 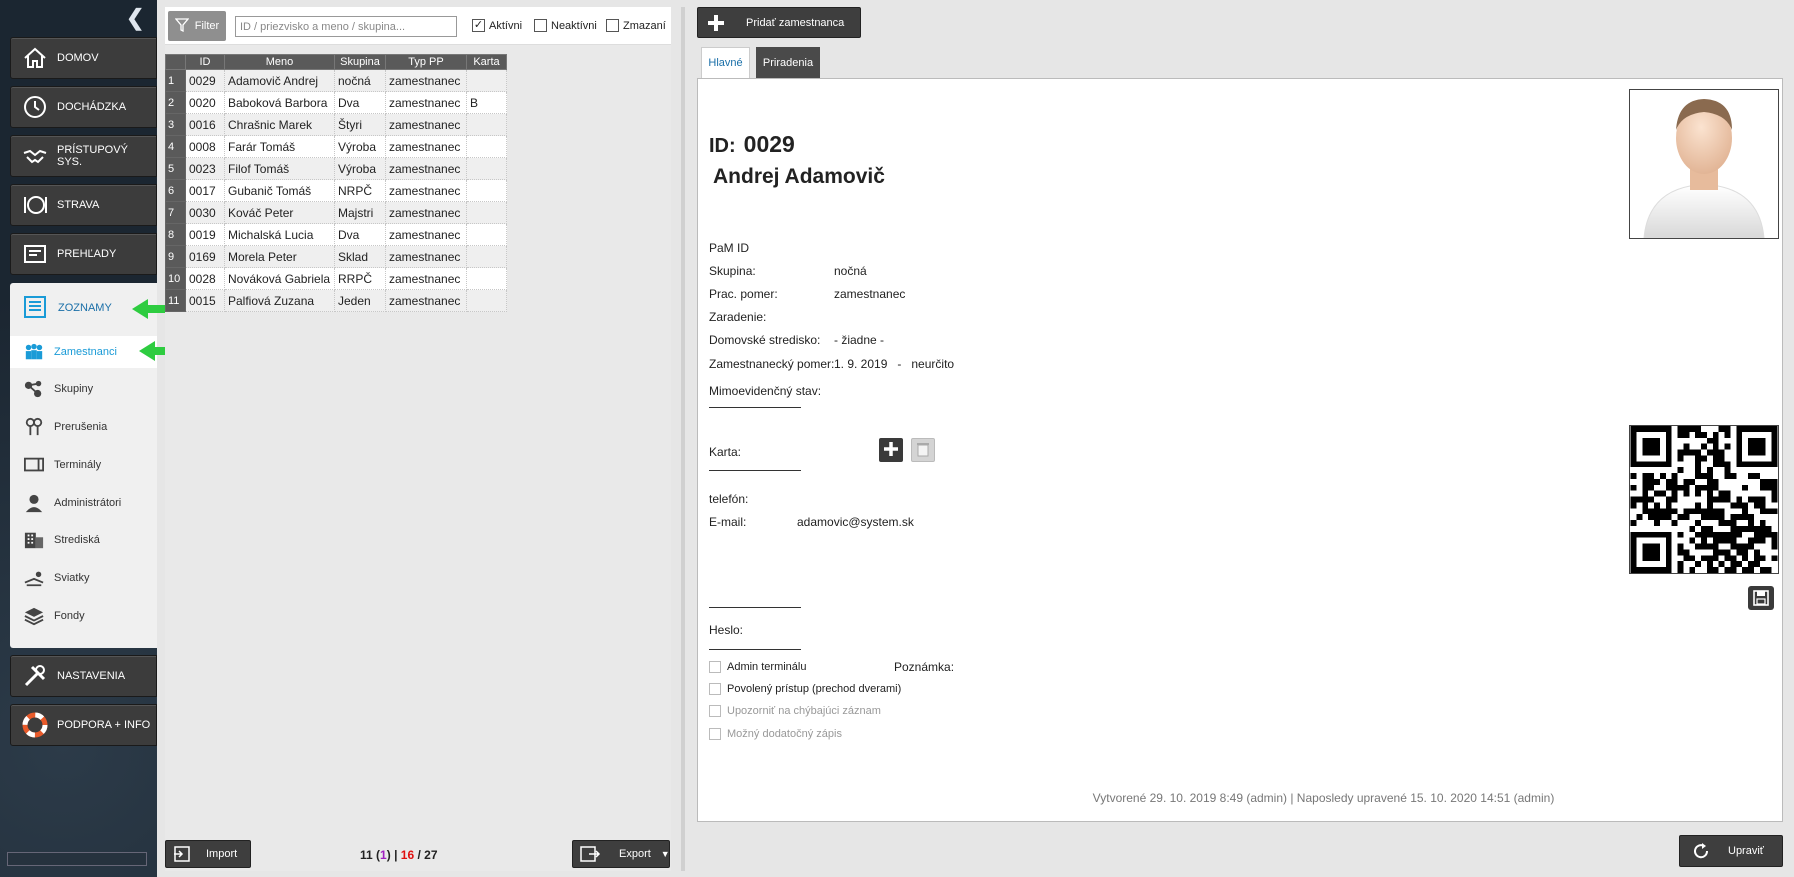 I want to click on add-employee-button: Pridať zamestnanca, so click(x=779, y=22).